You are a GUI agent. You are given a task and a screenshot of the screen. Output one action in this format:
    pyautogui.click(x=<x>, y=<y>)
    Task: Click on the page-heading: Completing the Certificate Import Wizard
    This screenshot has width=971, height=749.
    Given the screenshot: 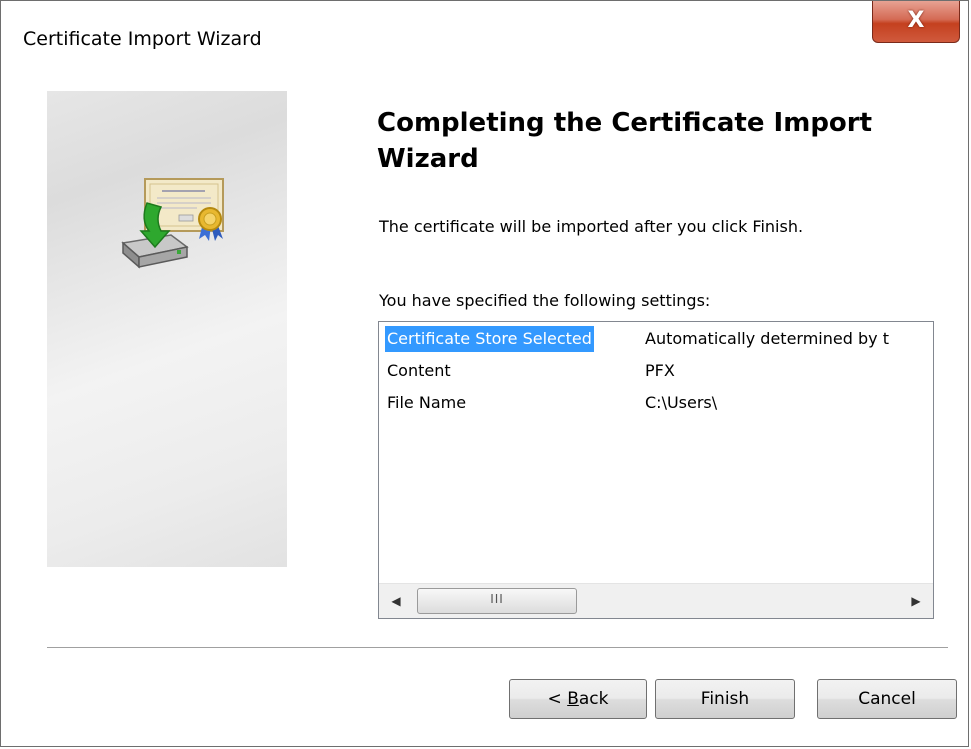 What is the action you would take?
    pyautogui.click(x=625, y=141)
    